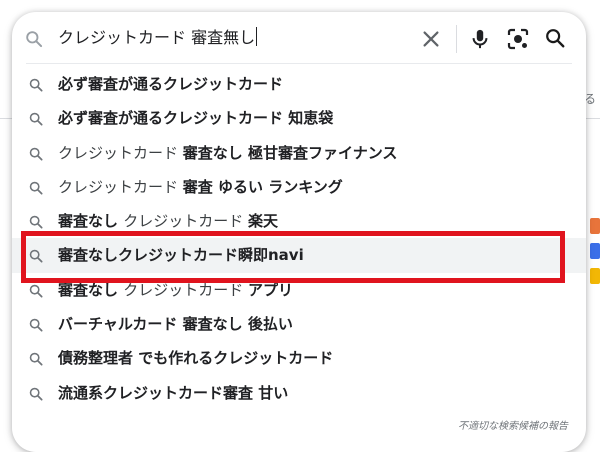 The image size is (600, 452). I want to click on text-caret, so click(257, 36).